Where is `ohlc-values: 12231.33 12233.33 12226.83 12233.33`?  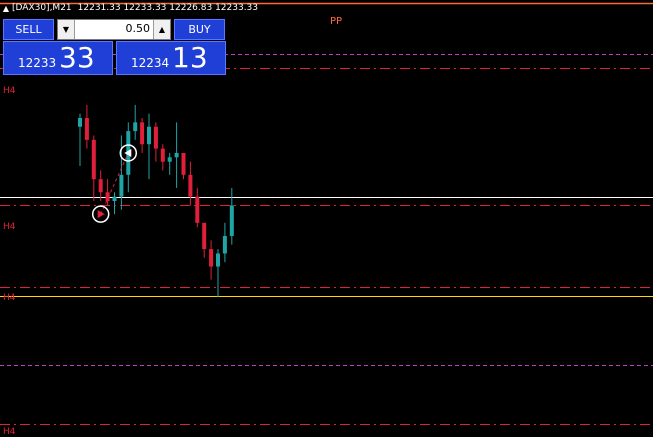 ohlc-values: 12231.33 12233.33 12226.83 12233.33 is located at coordinates (168, 8).